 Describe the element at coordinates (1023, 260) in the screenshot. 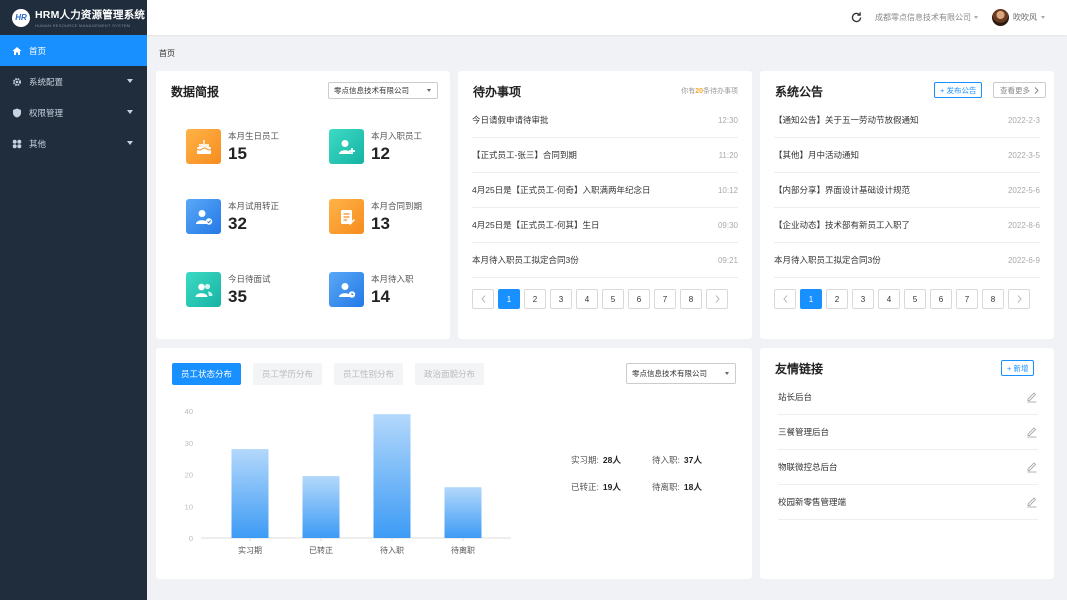

I see `list-item-date: 2022-6-9` at that location.